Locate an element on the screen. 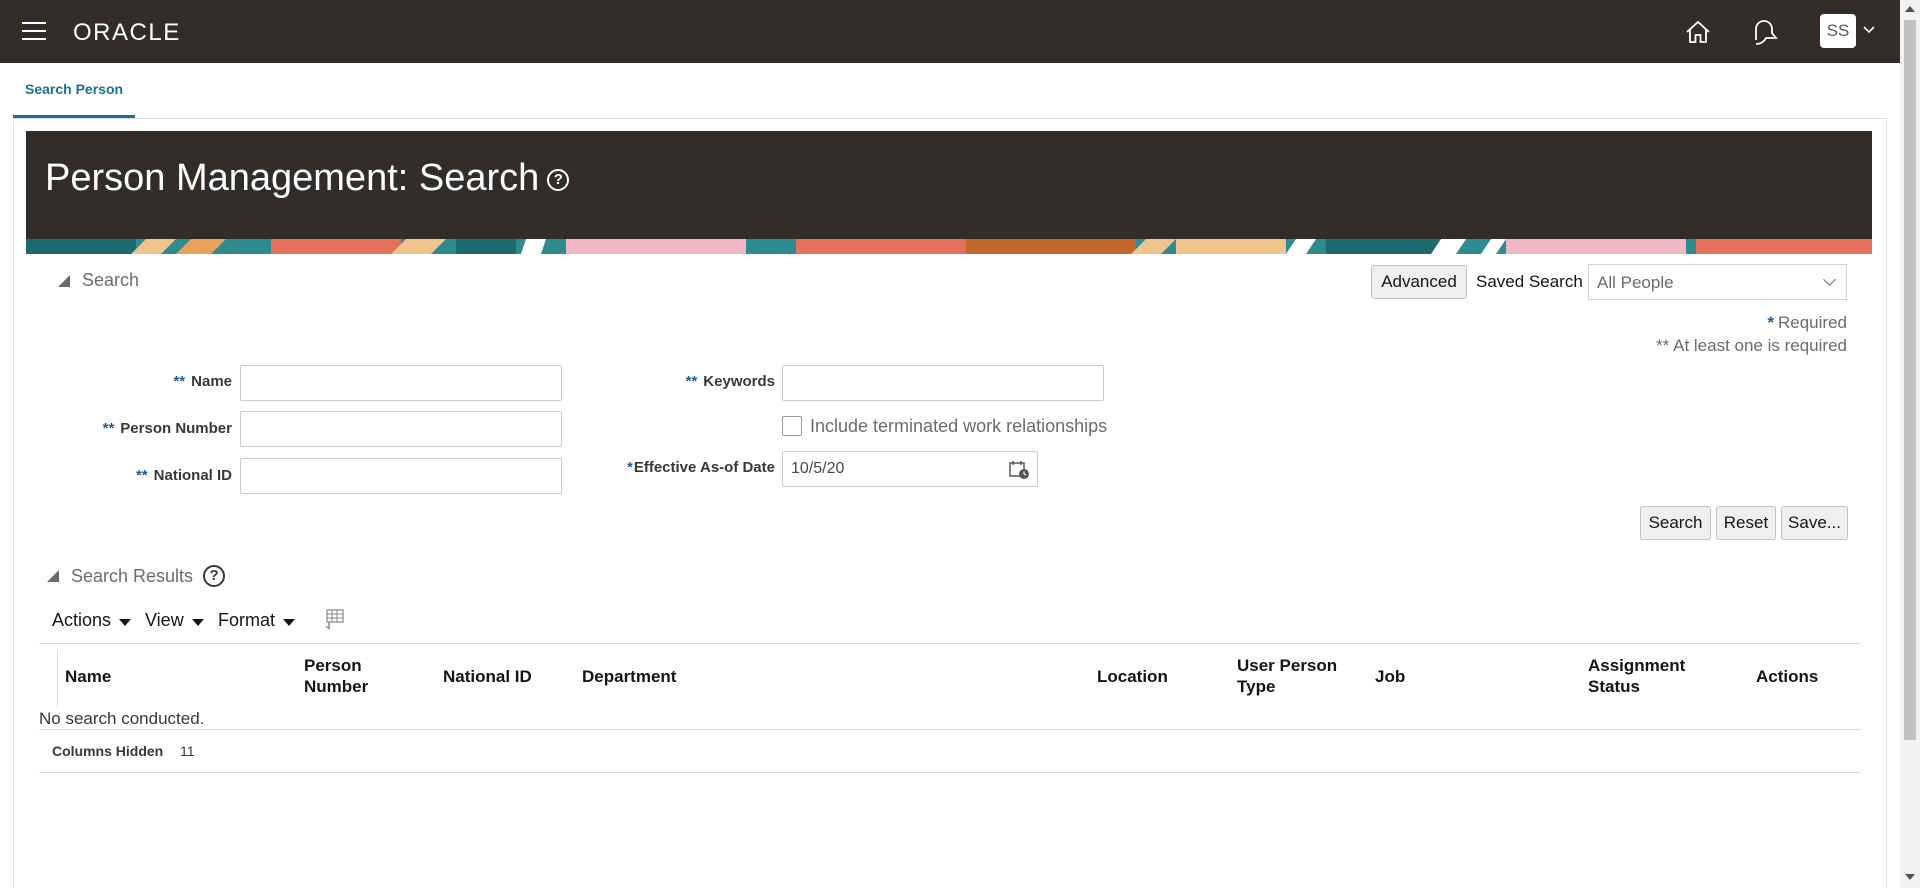  column-header-assignment-status: Assignment Status is located at coordinates (1643, 676).